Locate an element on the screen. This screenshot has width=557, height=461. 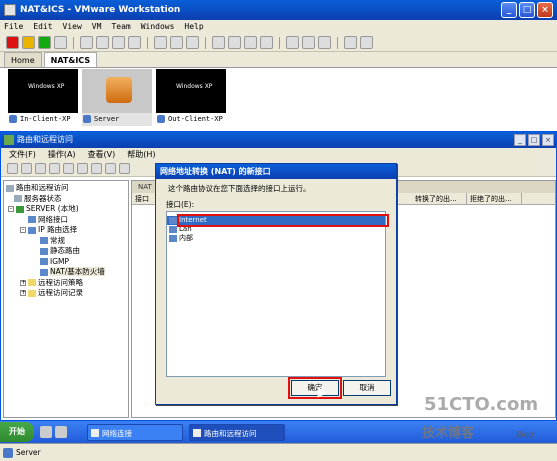
reset-icon is located at coordinates (60, 42).